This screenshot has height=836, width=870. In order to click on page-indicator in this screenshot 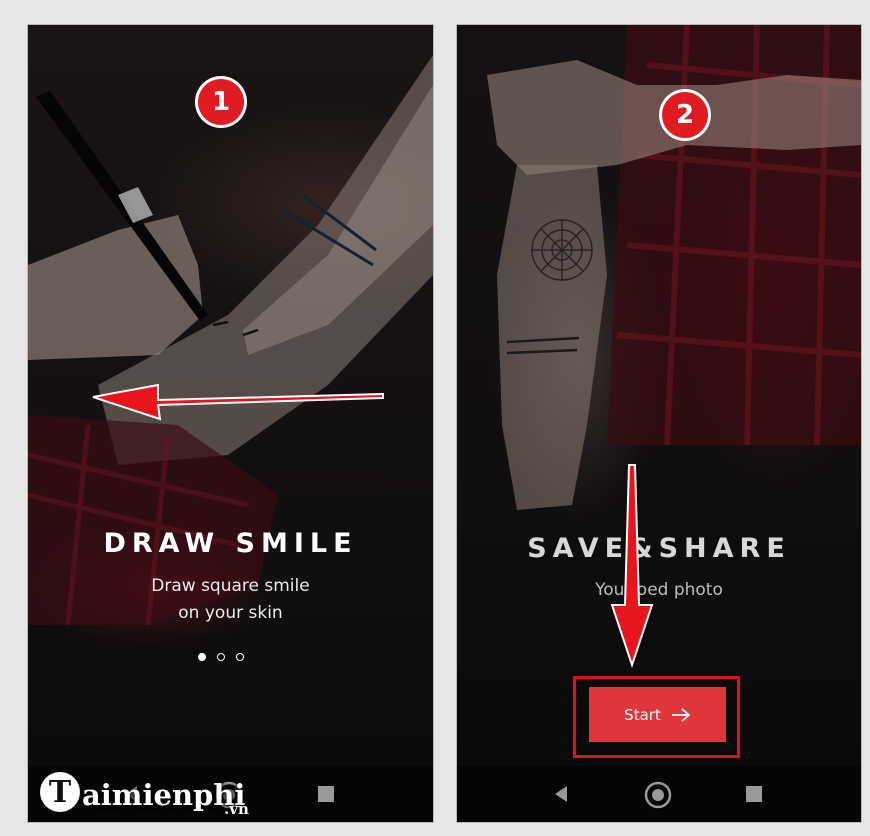, I will do `click(221, 657)`.